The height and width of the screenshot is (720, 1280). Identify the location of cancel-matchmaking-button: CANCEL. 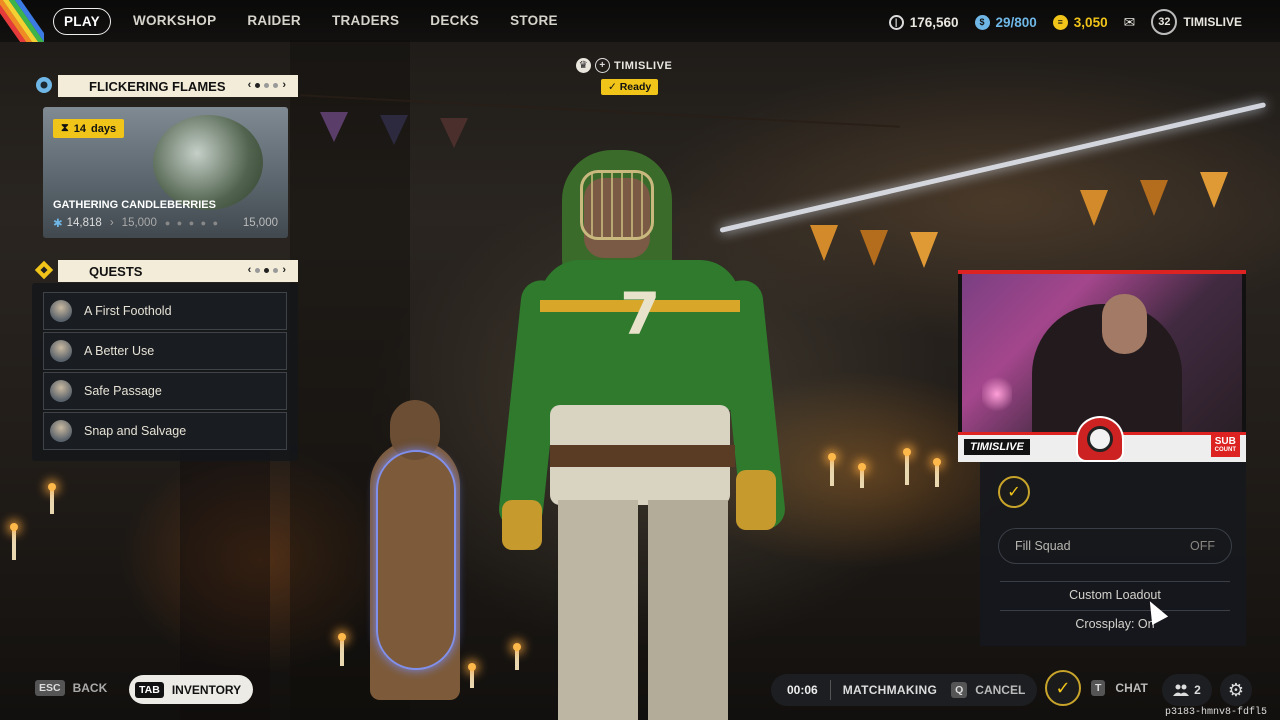
(1000, 690).